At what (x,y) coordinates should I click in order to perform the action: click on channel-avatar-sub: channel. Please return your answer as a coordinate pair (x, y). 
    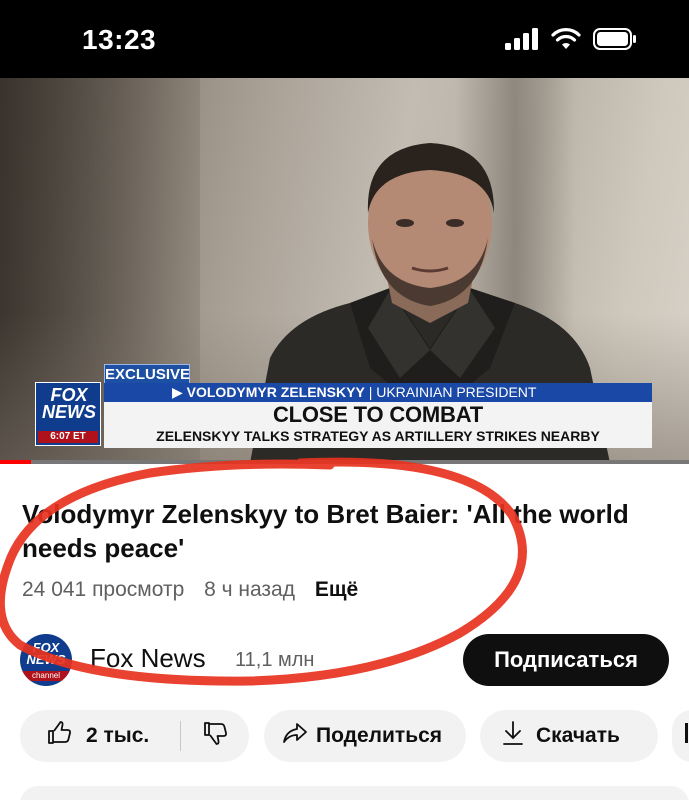
    Looking at the image, I should click on (46, 676).